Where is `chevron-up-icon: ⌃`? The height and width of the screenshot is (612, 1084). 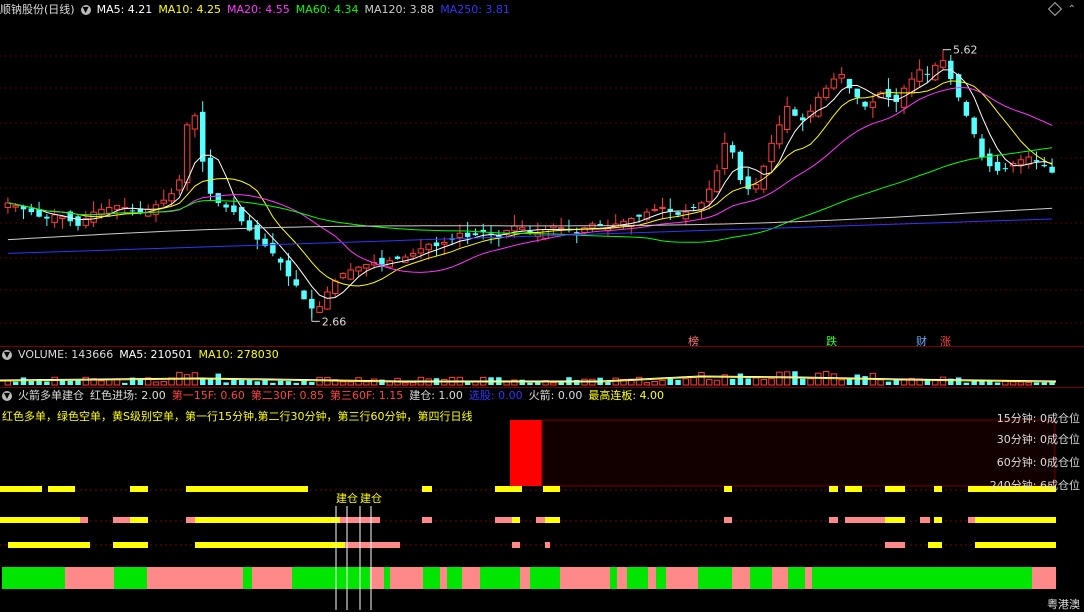 chevron-up-icon: ⌃ is located at coordinates (1072, 9).